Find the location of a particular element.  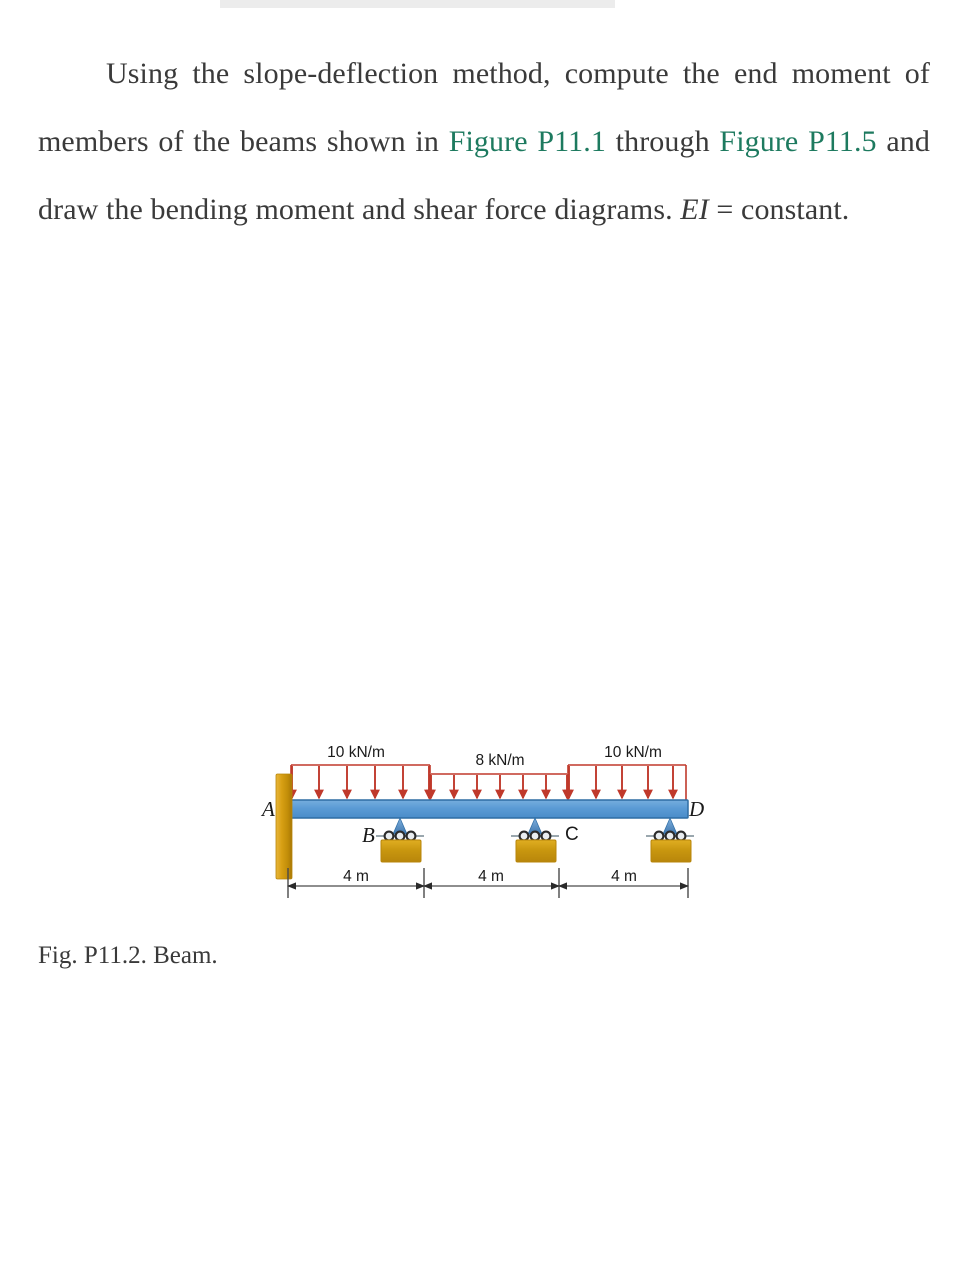

support-roller-C is located at coordinates (535, 840).